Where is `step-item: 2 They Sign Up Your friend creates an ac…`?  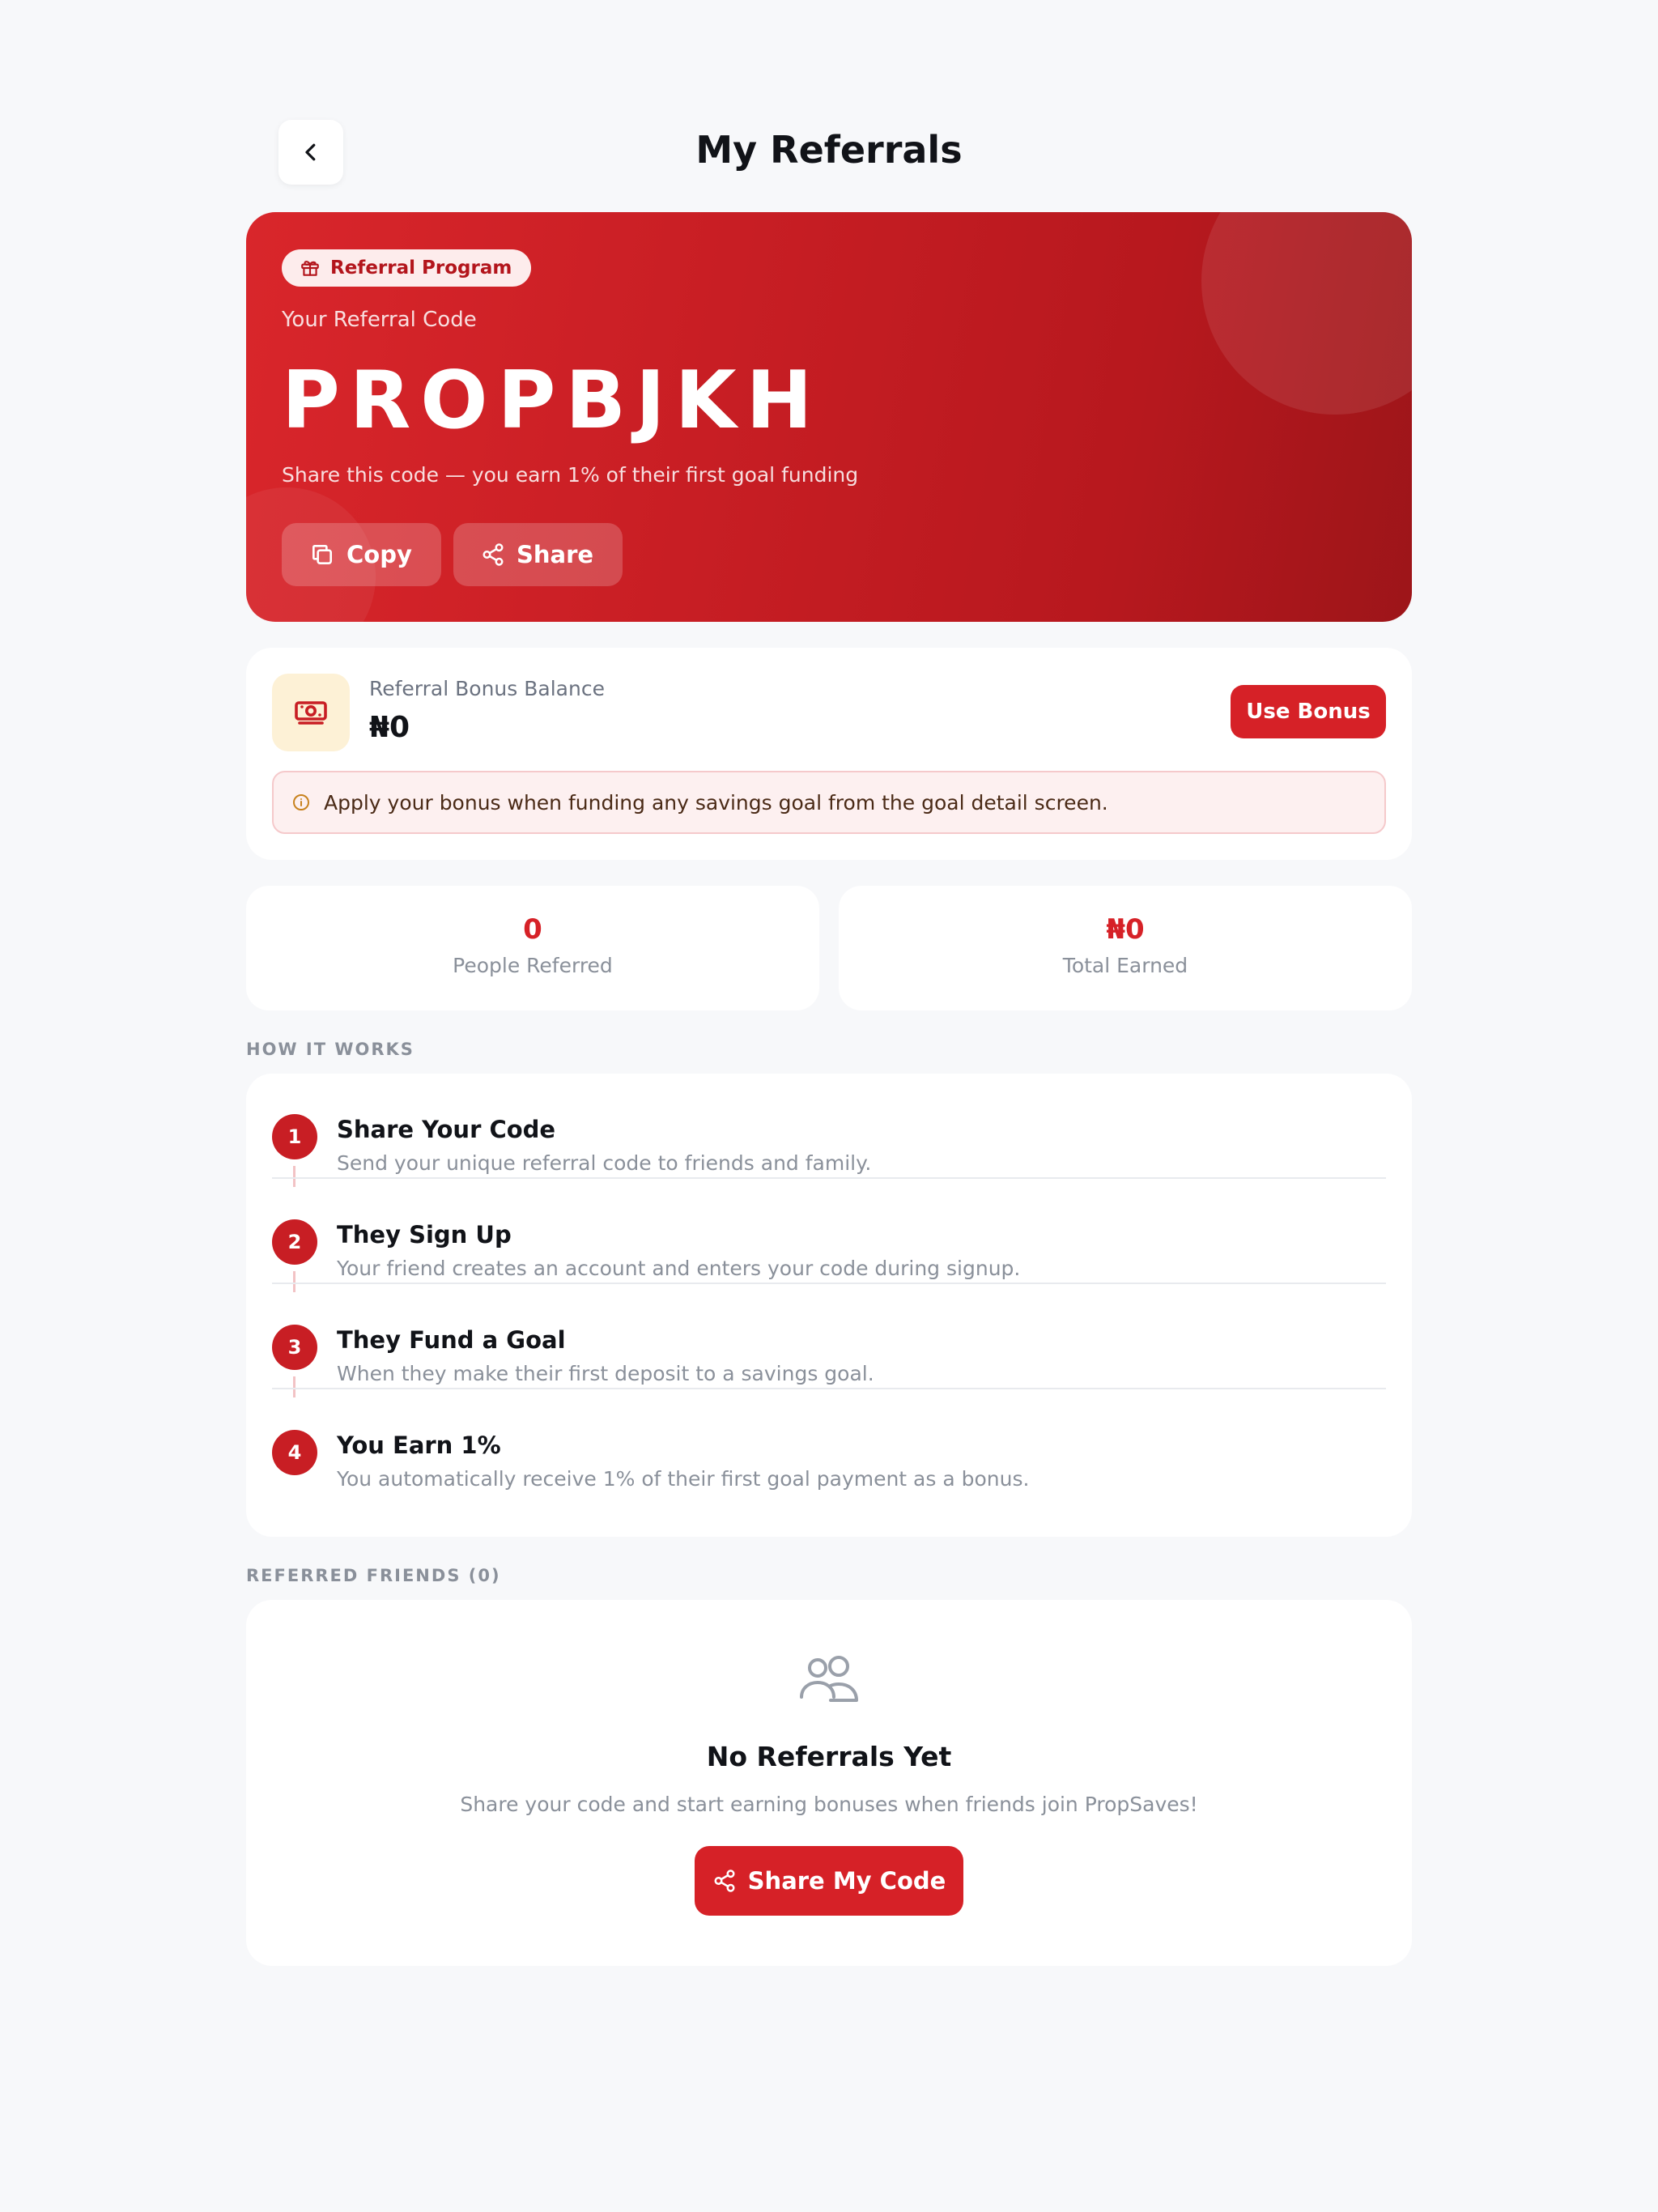 step-item: 2 They Sign Up Your friend creates an ac… is located at coordinates (829, 1236).